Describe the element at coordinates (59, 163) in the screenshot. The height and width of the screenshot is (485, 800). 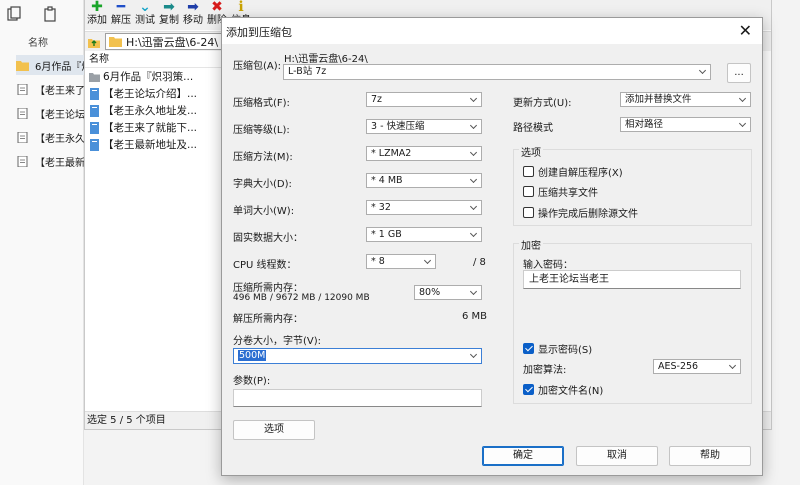
I see `explorer-row-label: 【老王最新` at that location.